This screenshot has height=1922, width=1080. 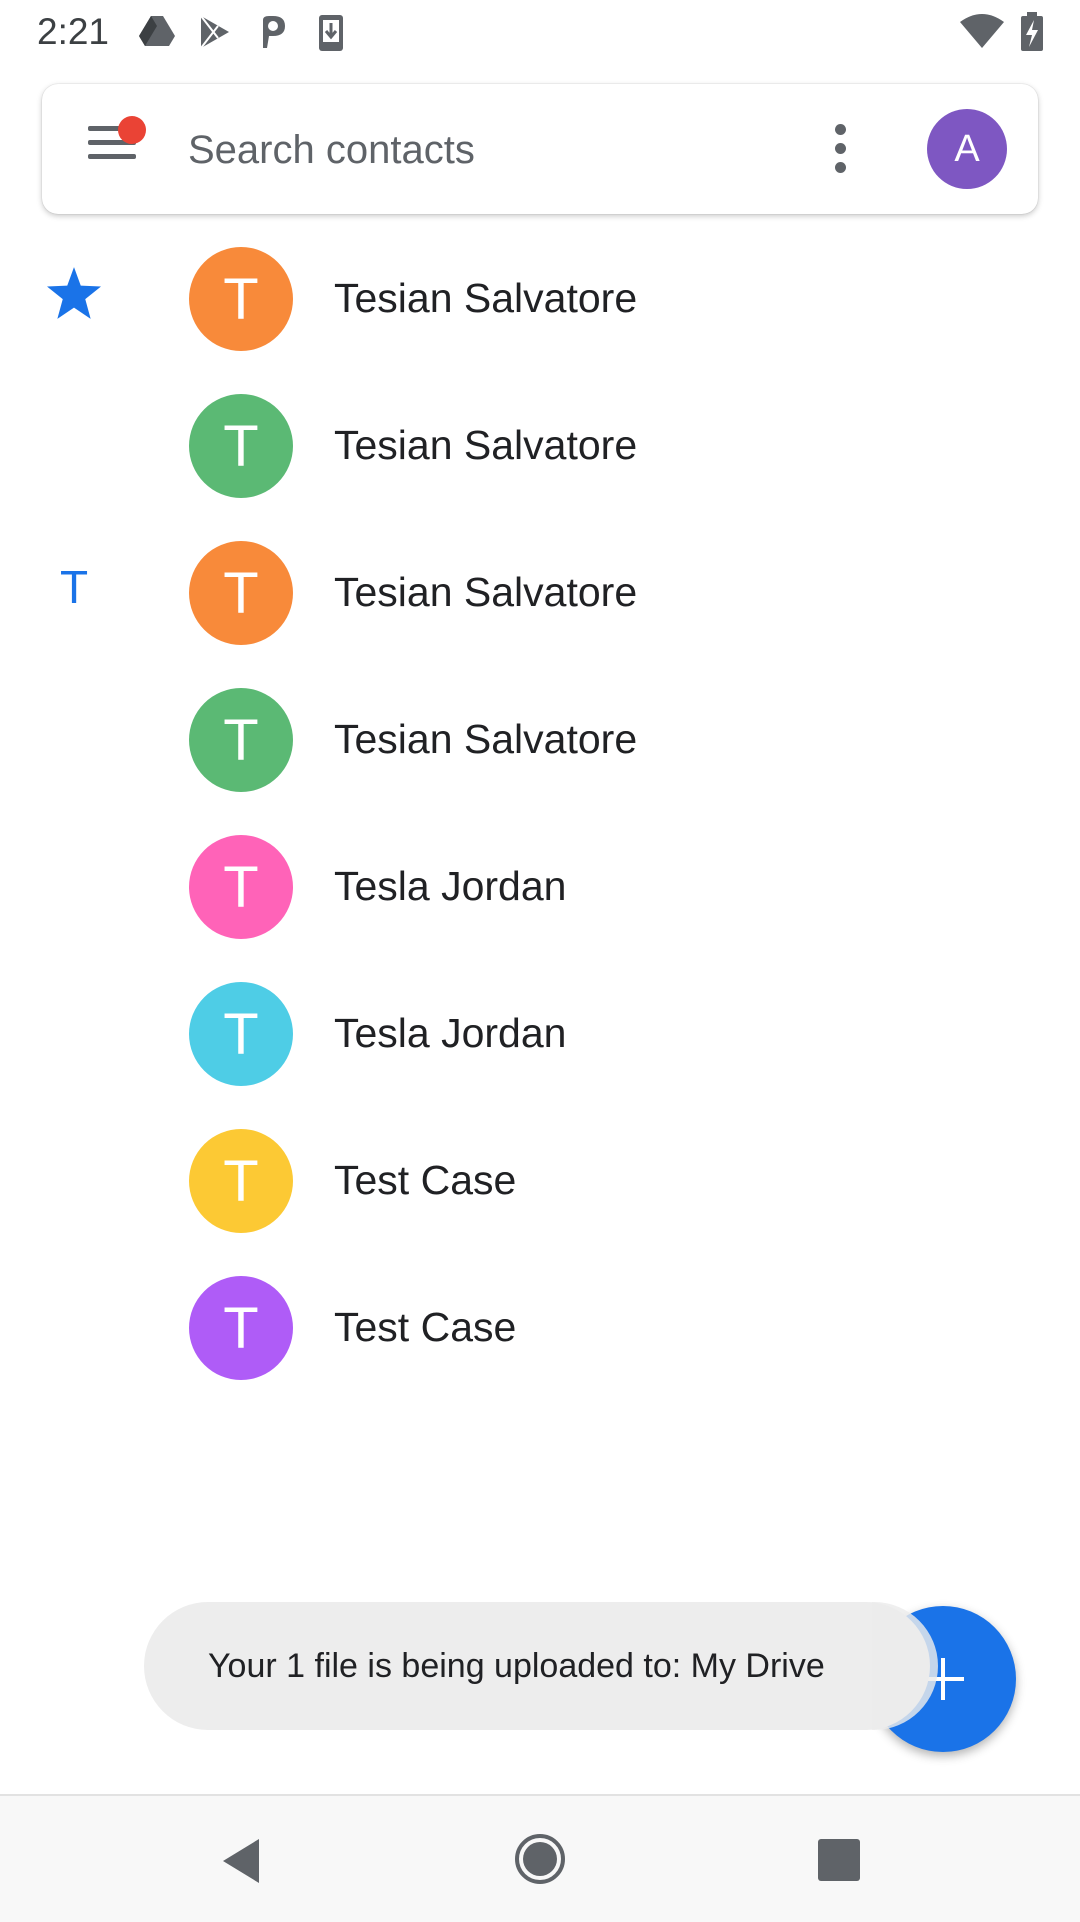 I want to click on search-input: Search contacts, so click(x=331, y=150).